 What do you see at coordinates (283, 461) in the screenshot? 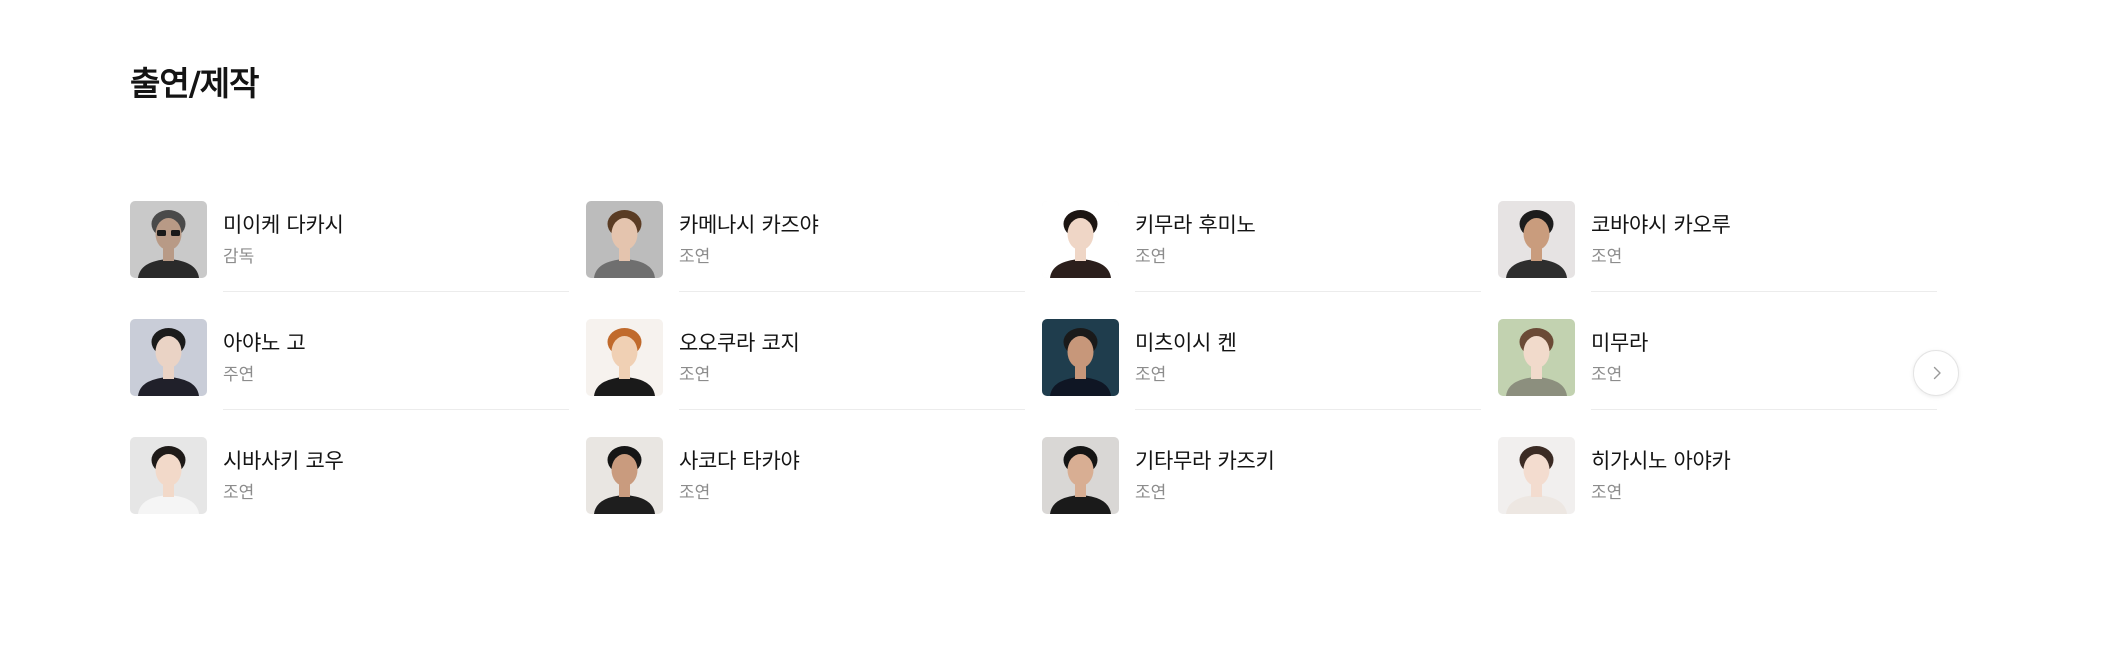
I see `person-name: 시바사키 코우` at bounding box center [283, 461].